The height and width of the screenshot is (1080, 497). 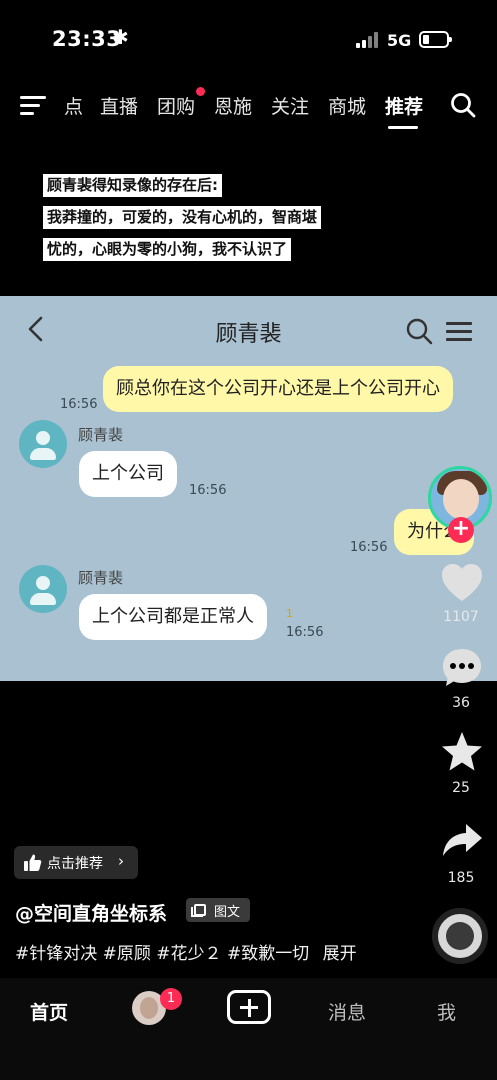 I want to click on like-count: 1107, so click(x=461, y=617).